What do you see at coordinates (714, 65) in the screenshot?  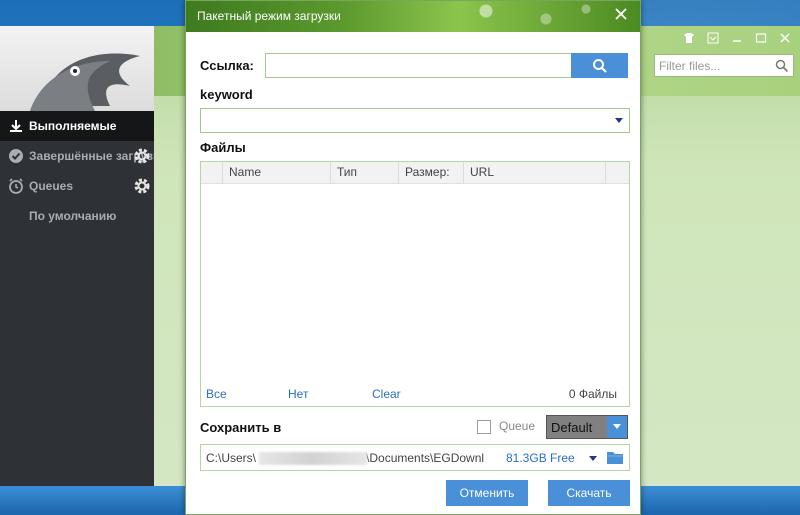 I see `filter-files-input` at bounding box center [714, 65].